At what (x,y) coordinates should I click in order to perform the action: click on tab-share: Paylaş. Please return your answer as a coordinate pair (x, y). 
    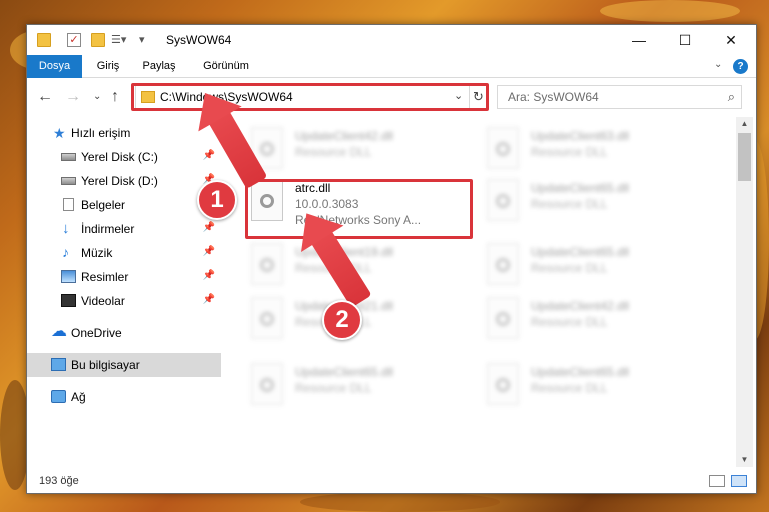
    Looking at the image, I should click on (159, 66).